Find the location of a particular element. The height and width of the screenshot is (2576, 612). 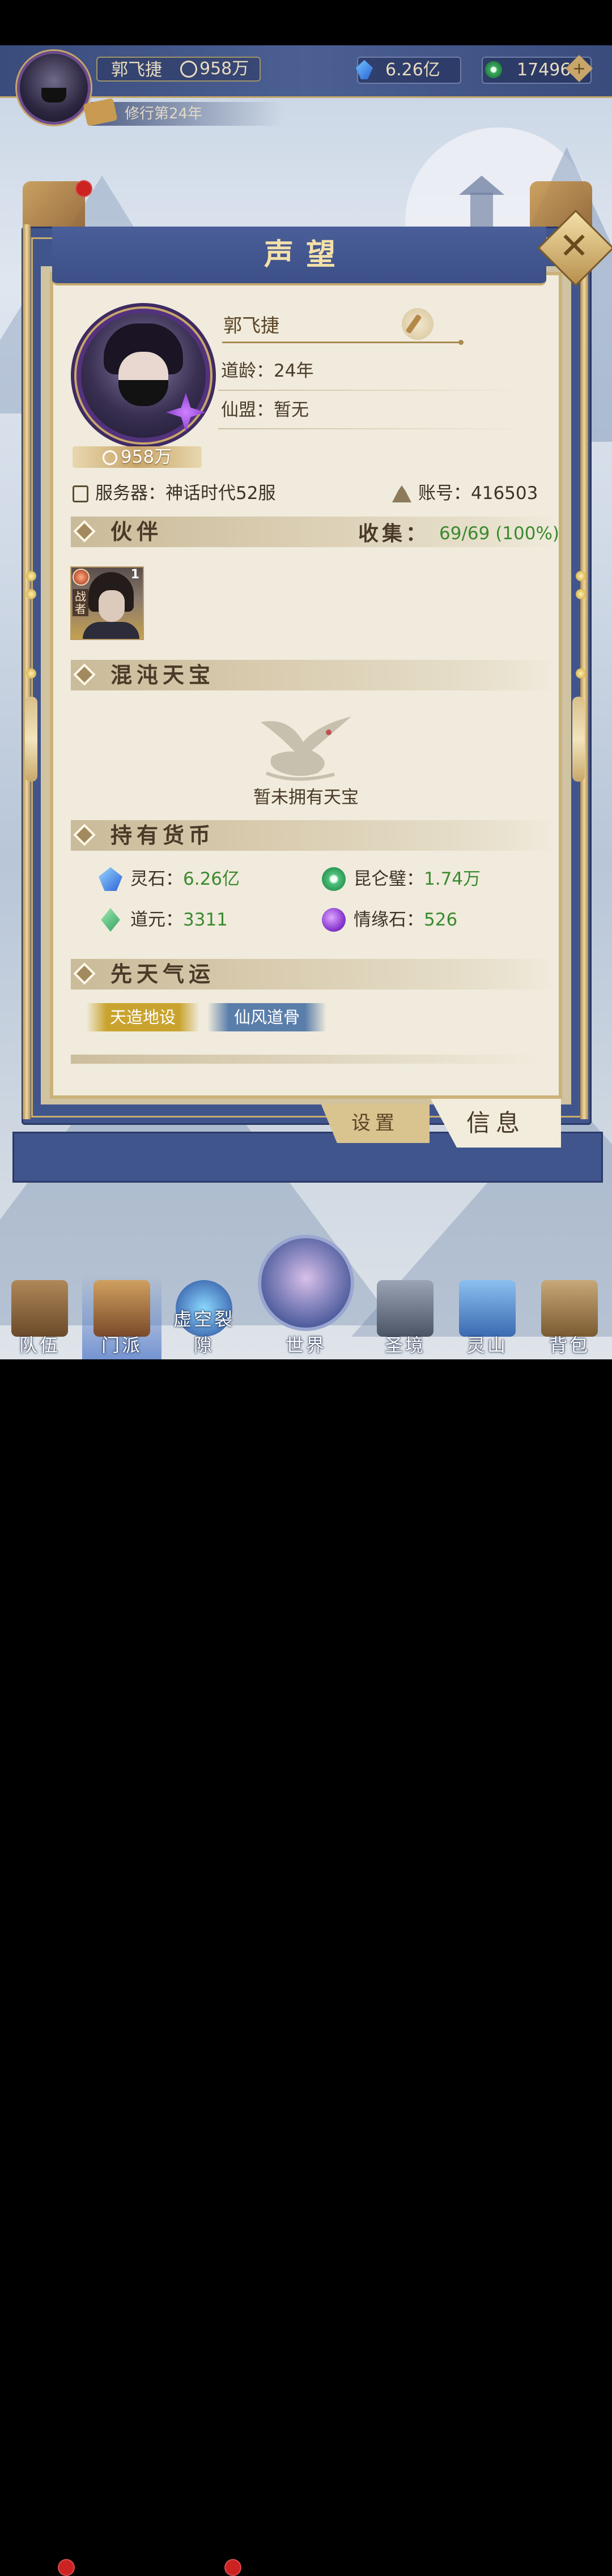

affinity-stone-icon is located at coordinates (334, 920).